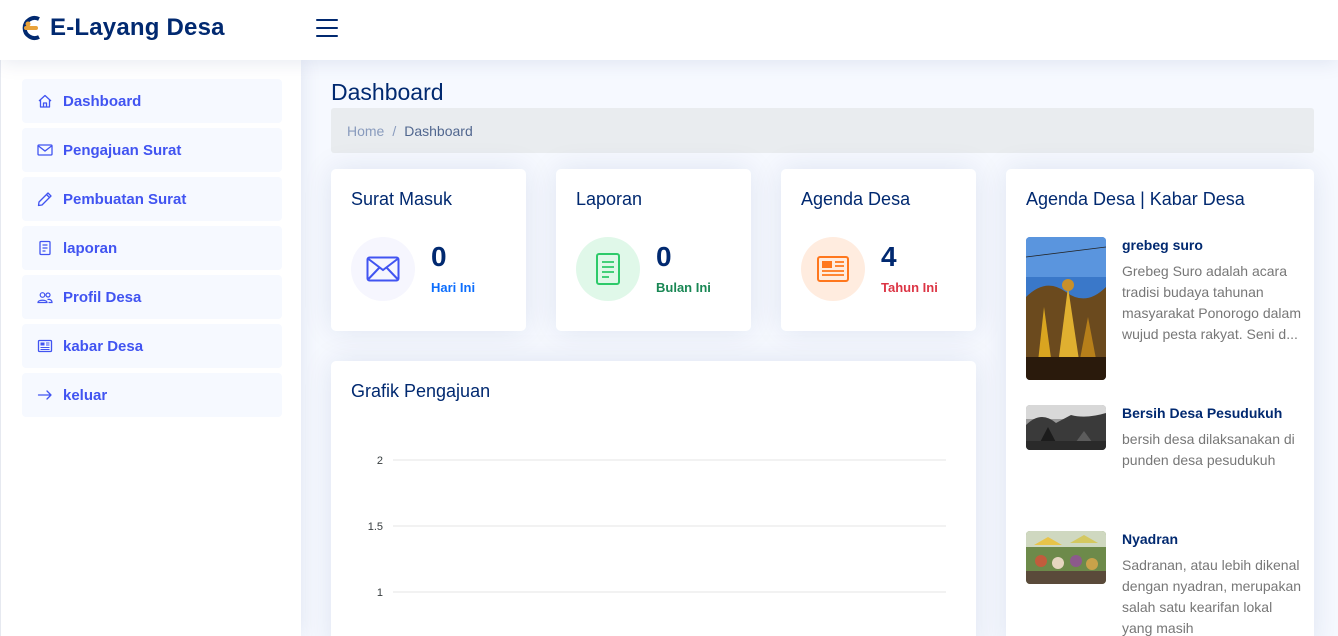 The height and width of the screenshot is (636, 1338). What do you see at coordinates (45, 199) in the screenshot?
I see `pencil-icon` at bounding box center [45, 199].